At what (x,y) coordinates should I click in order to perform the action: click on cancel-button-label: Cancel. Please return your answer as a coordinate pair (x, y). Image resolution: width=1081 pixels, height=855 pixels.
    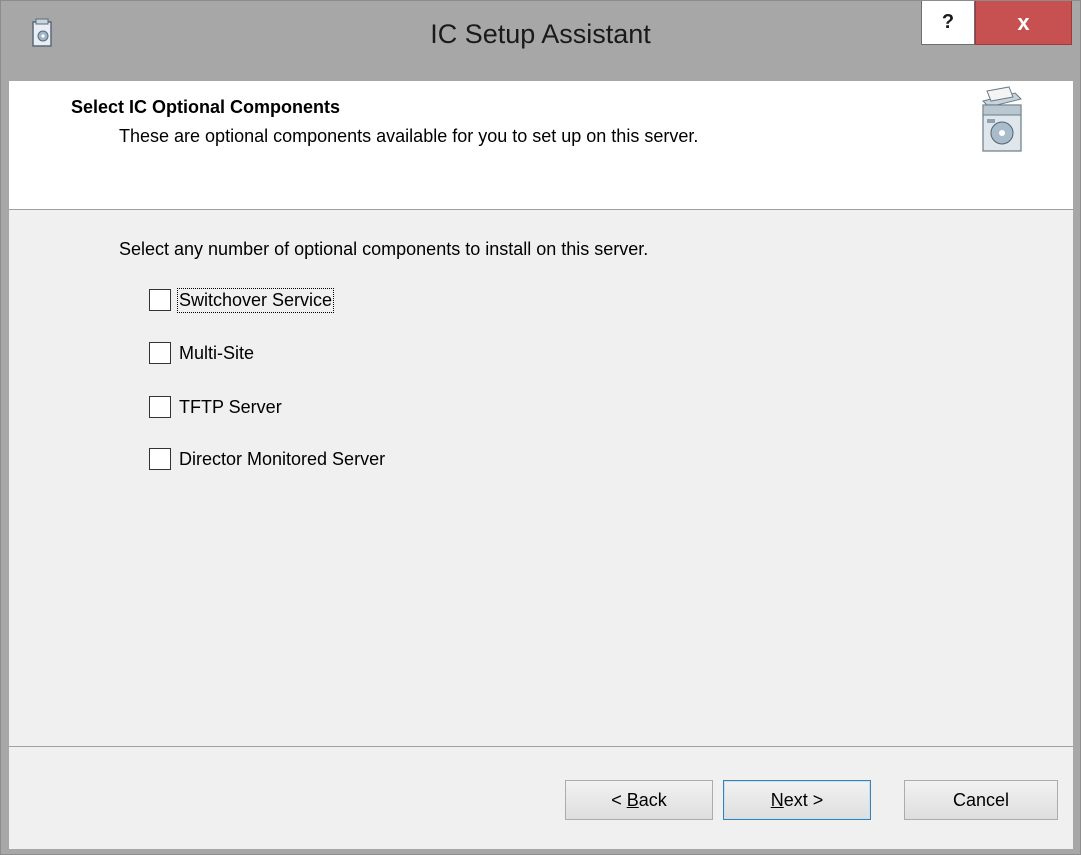
    Looking at the image, I should click on (981, 799).